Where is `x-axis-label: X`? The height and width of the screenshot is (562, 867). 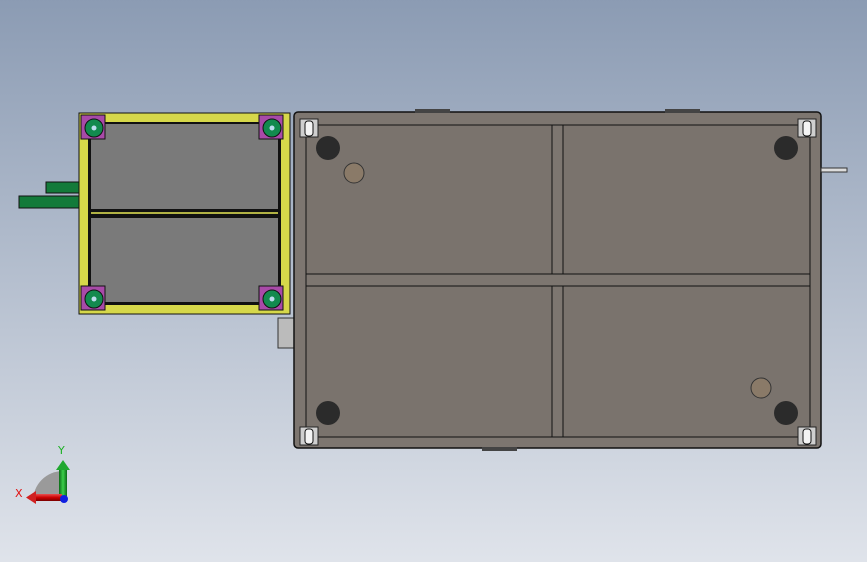 x-axis-label: X is located at coordinates (19, 493).